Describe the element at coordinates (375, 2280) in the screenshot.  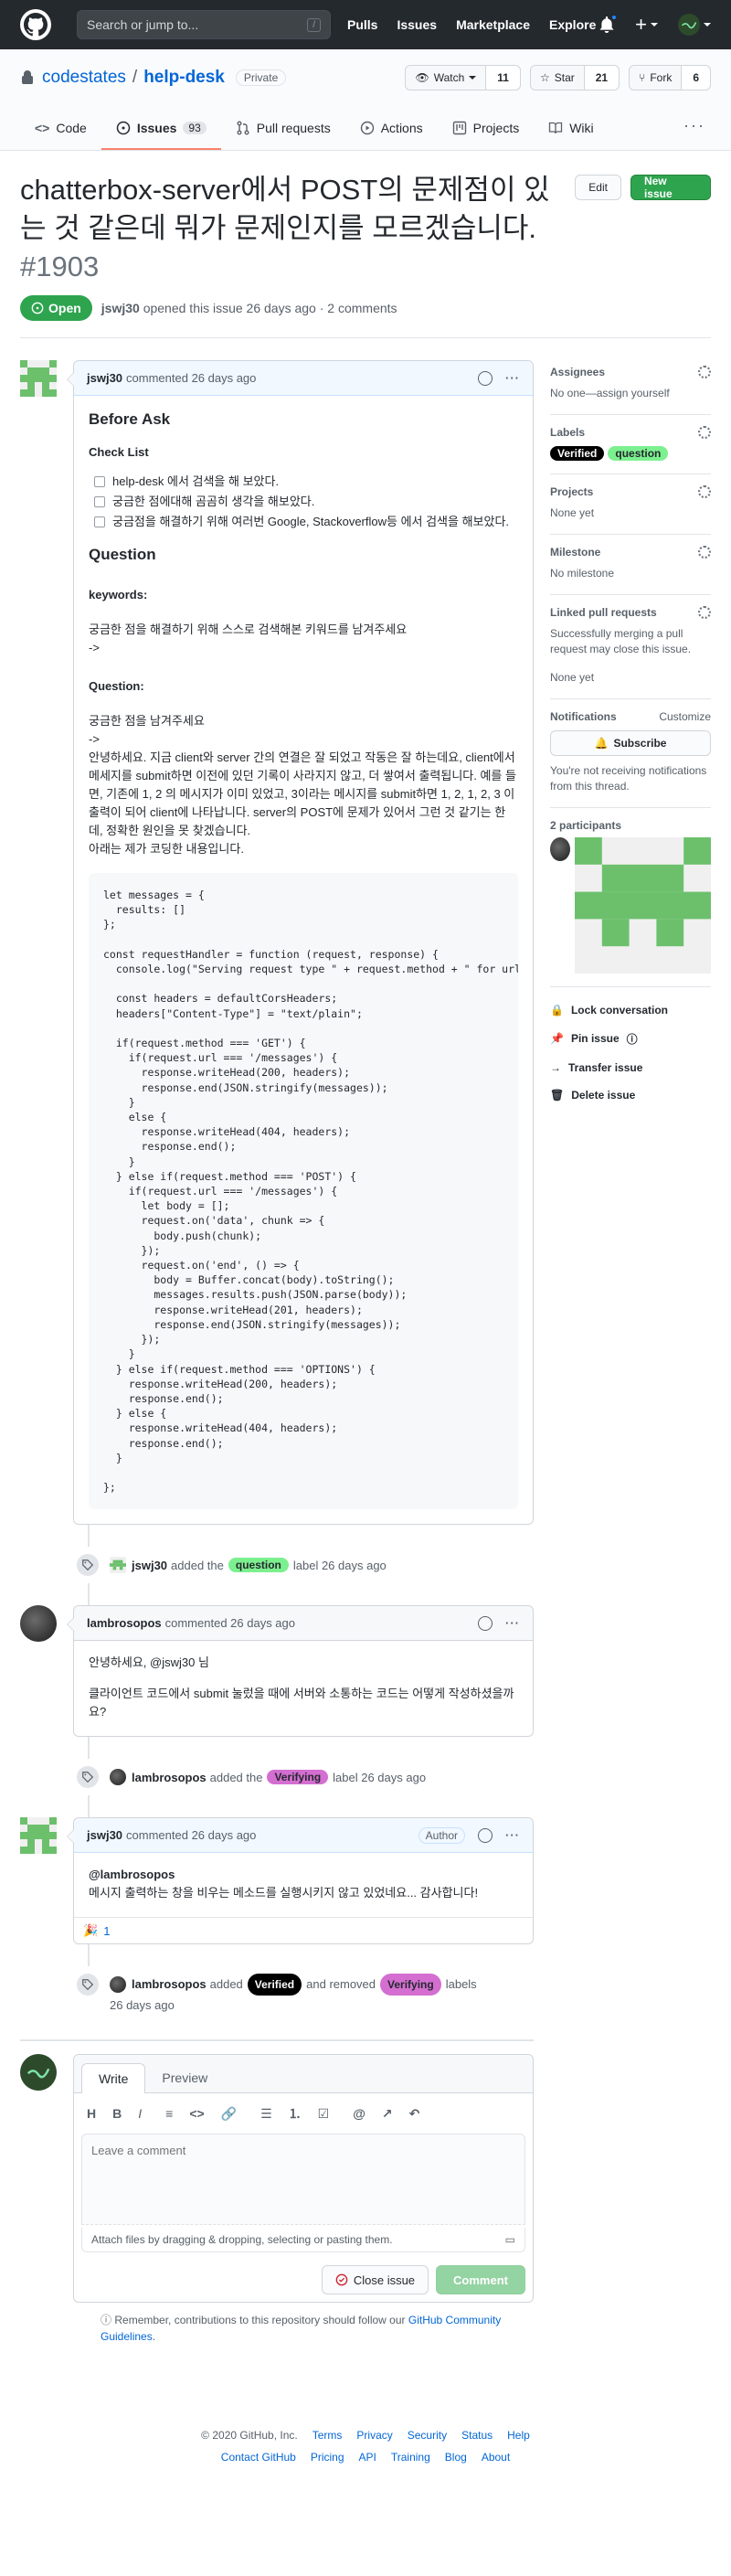
I see `close-issue-button: Close issue` at that location.